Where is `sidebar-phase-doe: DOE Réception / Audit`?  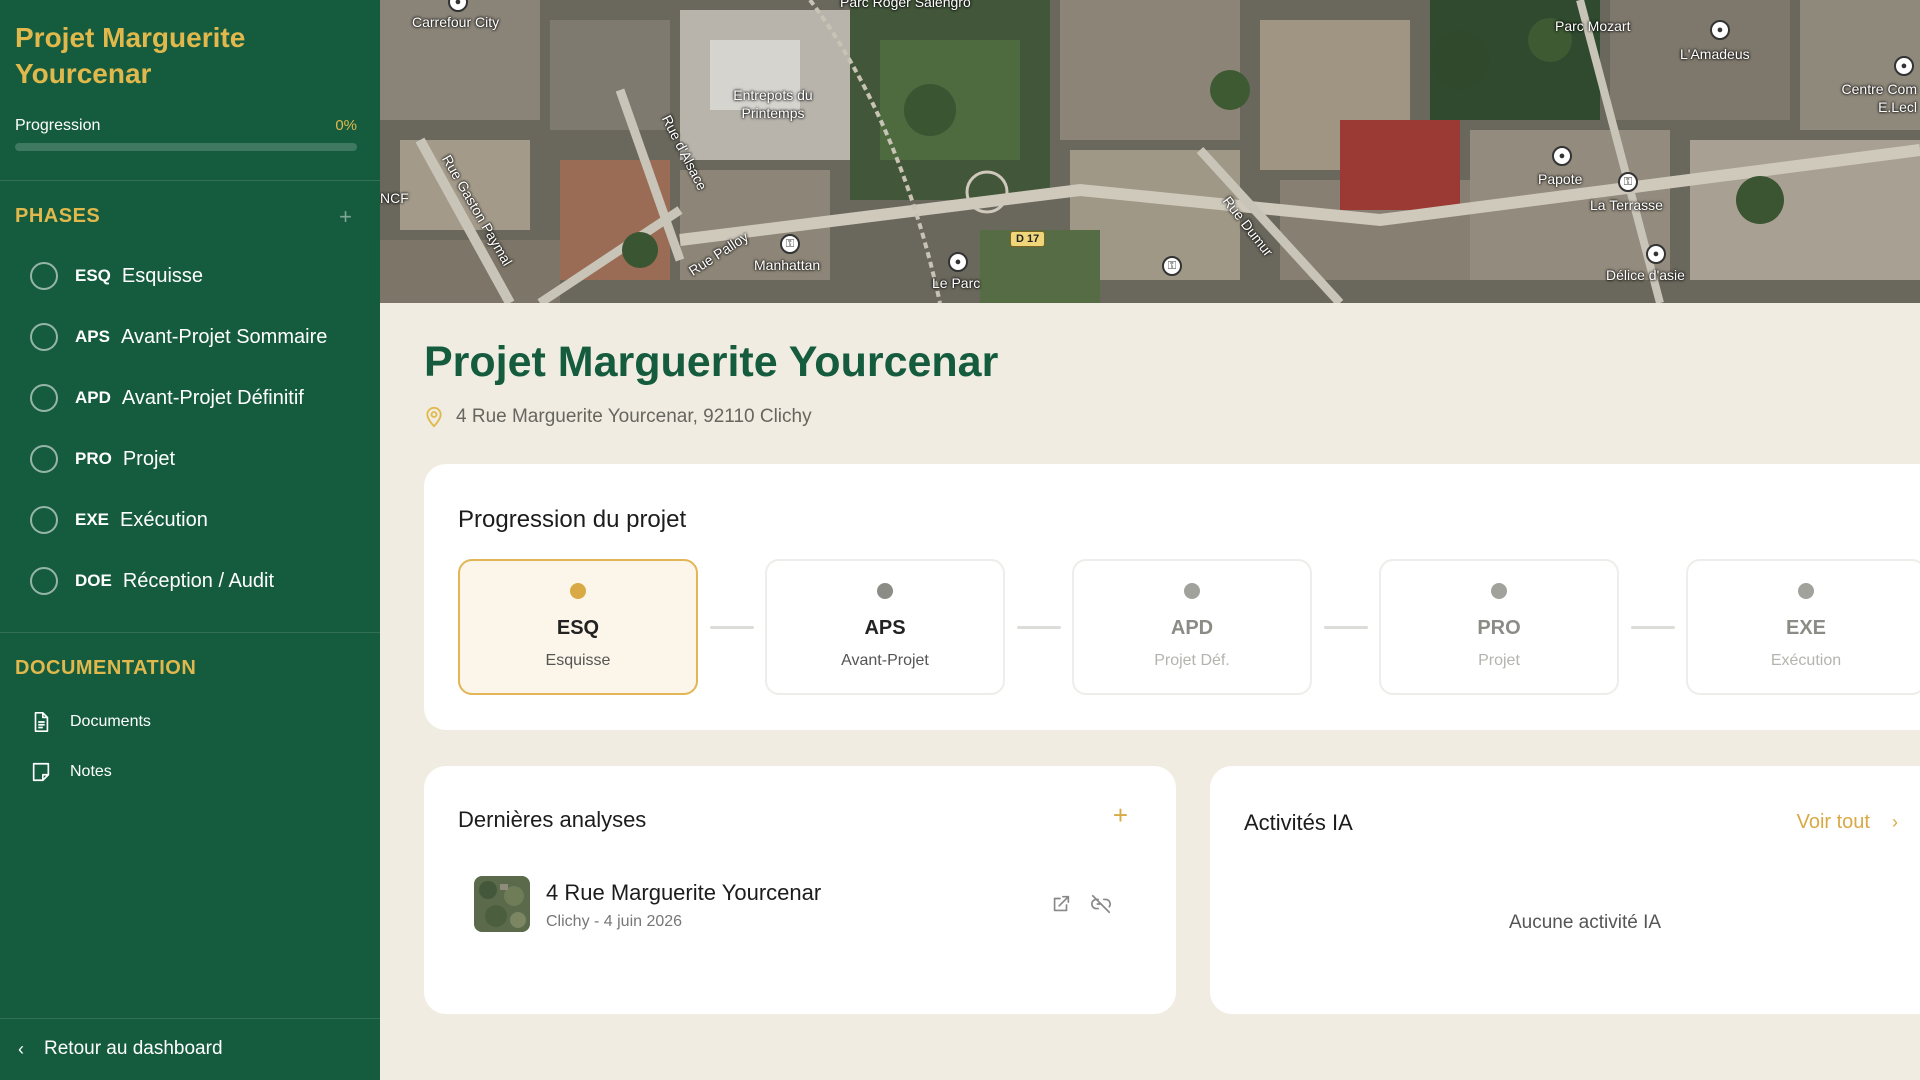 sidebar-phase-doe: DOE Réception / Audit is located at coordinates (195, 581).